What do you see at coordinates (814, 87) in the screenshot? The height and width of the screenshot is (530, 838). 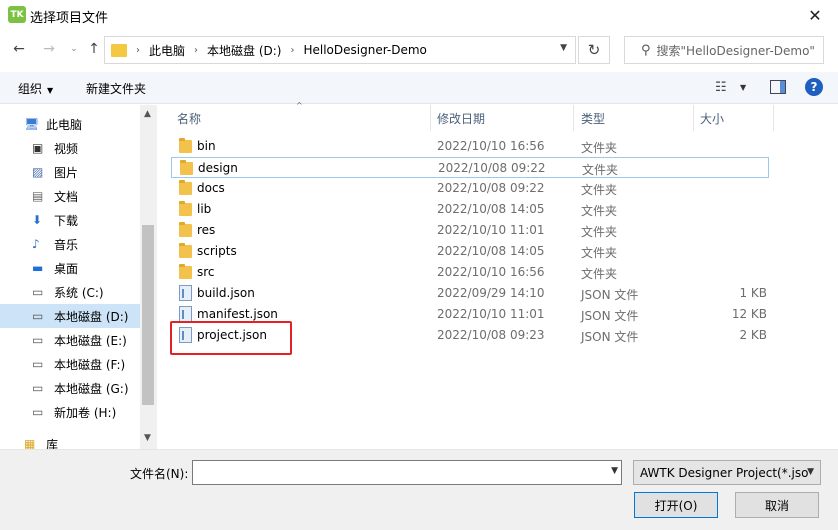 I see `help-icon: ?` at bounding box center [814, 87].